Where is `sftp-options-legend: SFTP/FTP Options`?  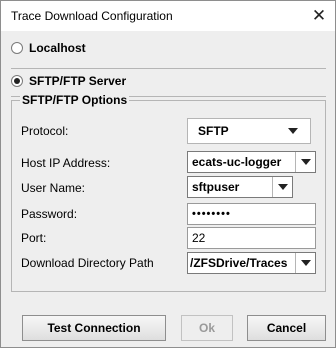 sftp-options-legend: SFTP/FTP Options is located at coordinates (75, 100).